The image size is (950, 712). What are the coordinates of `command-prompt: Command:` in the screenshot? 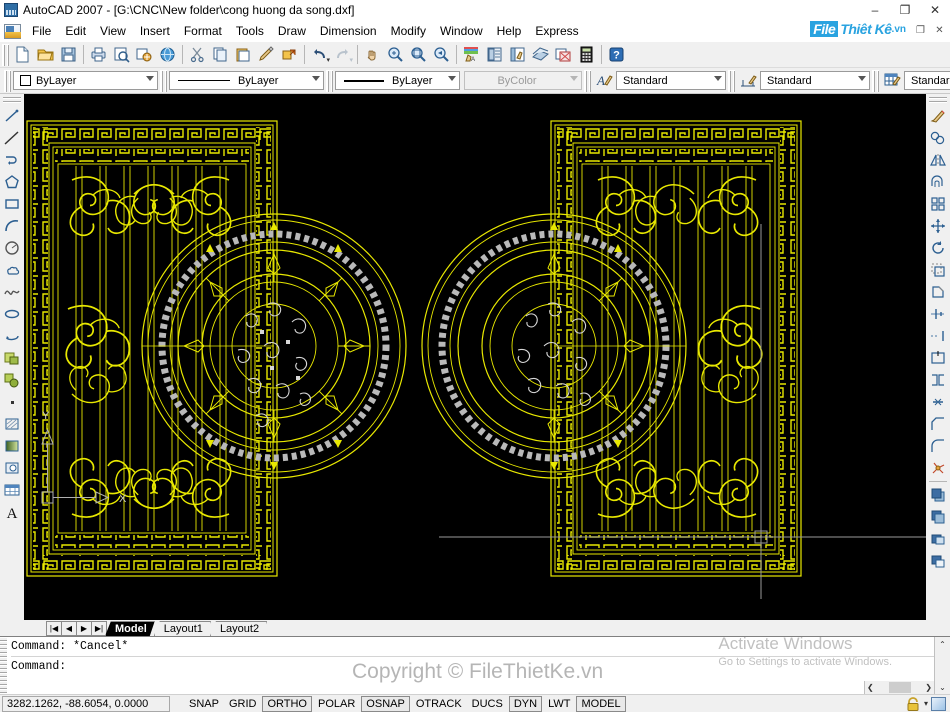 It's located at (472, 666).